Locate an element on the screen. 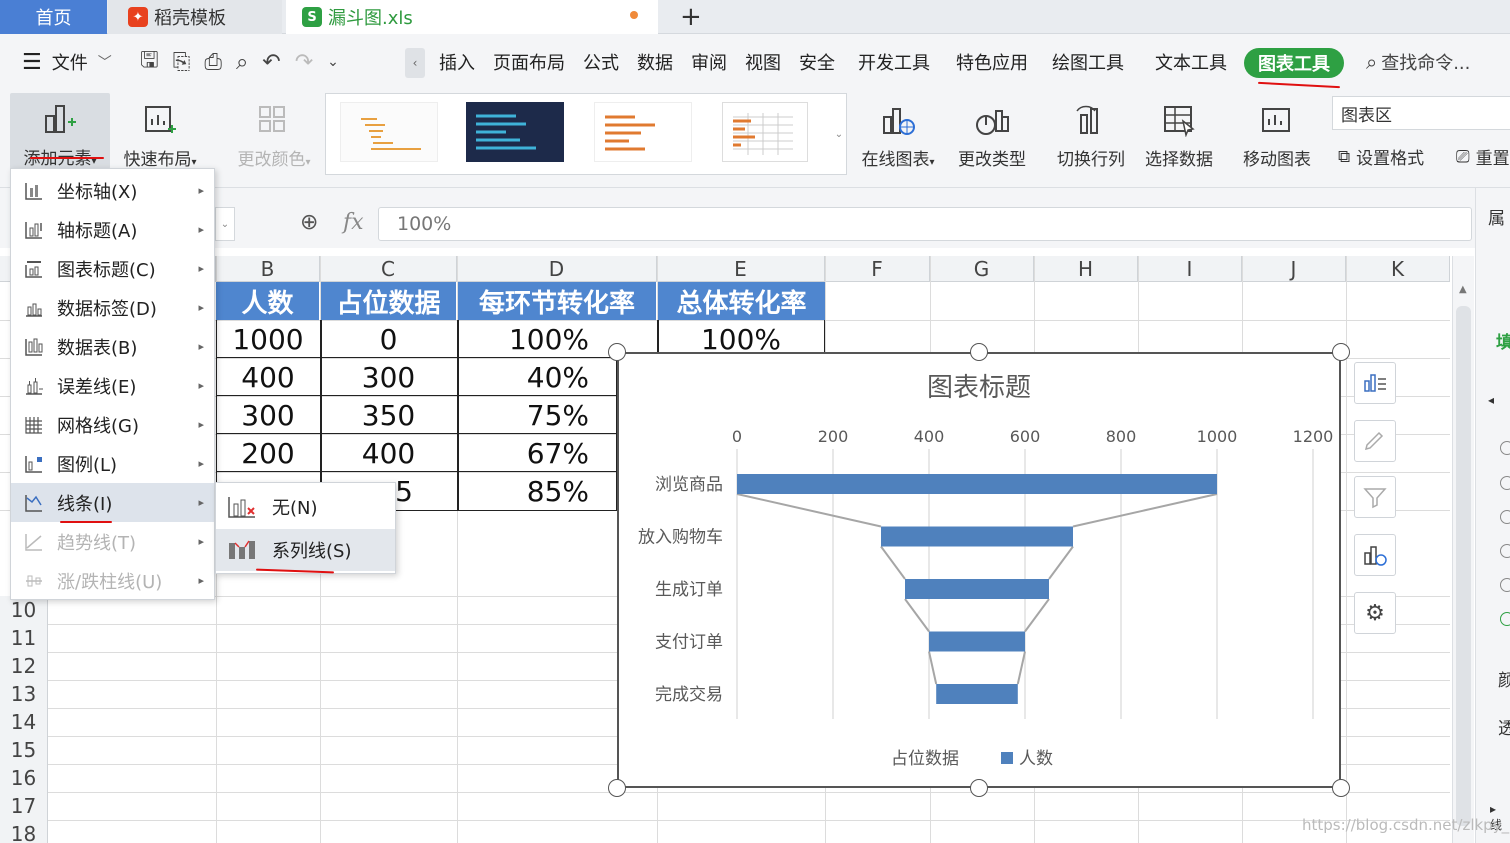 The height and width of the screenshot is (843, 1510). change-type-button: 更改类型 is located at coordinates (992, 130).